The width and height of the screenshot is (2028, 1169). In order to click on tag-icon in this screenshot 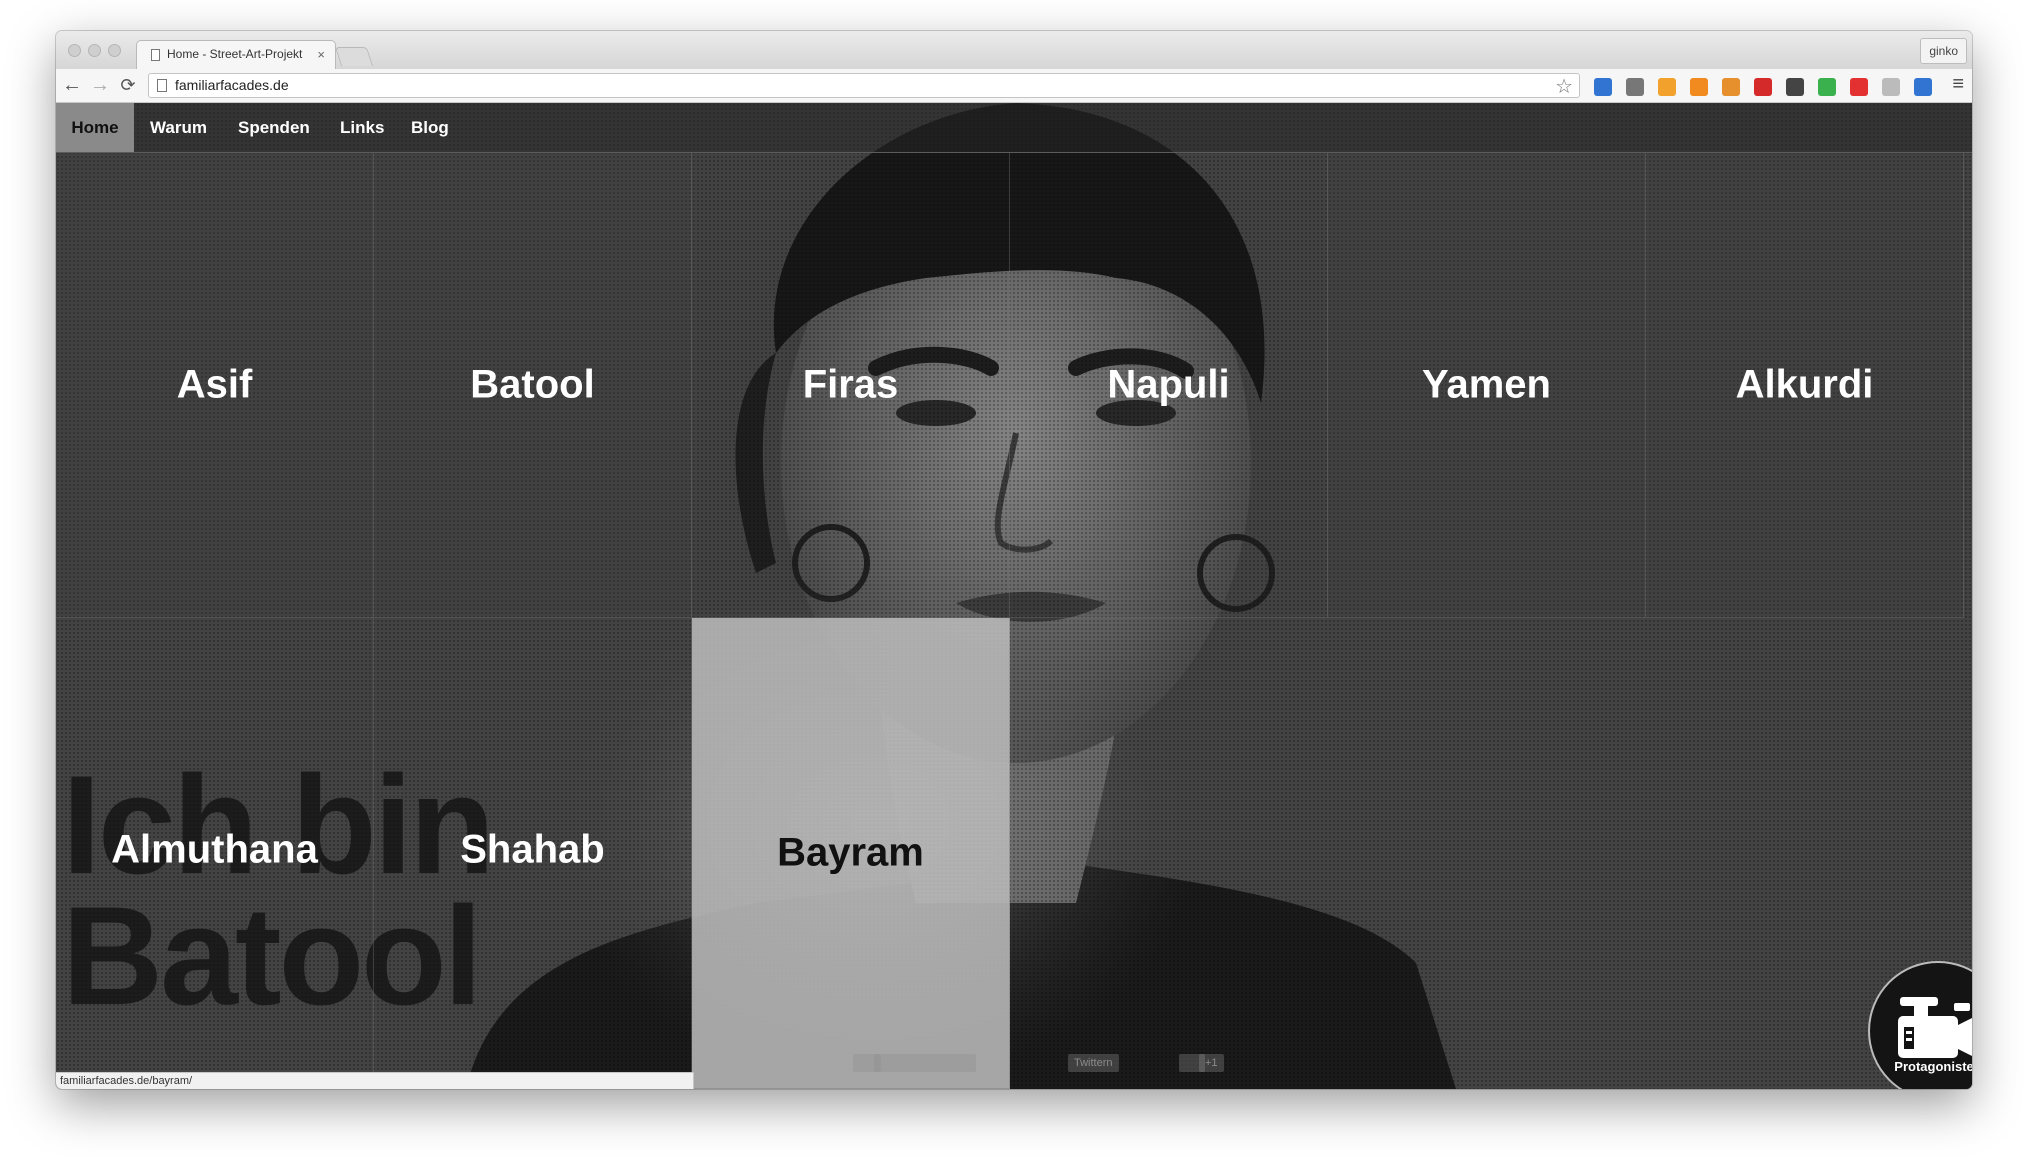, I will do `click(1891, 87)`.